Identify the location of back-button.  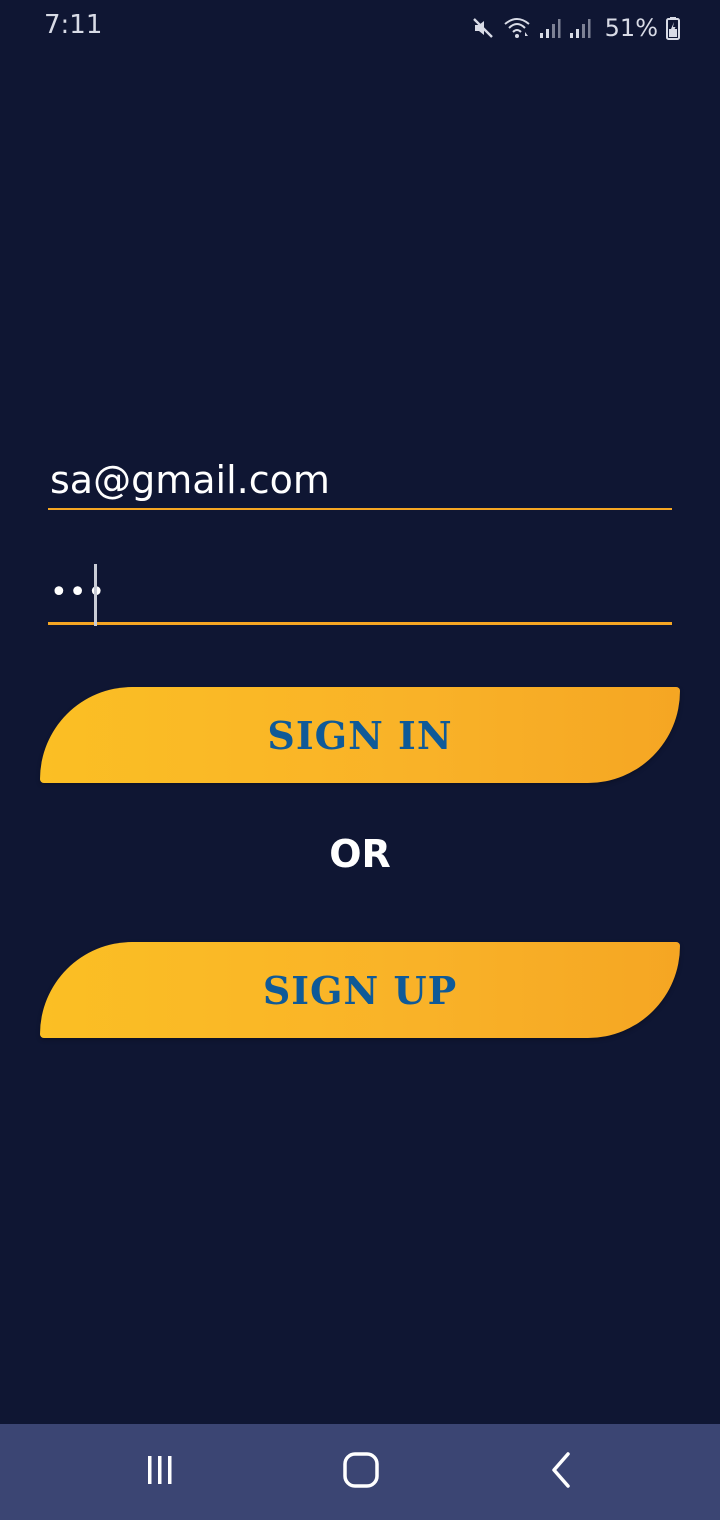
(562, 1472).